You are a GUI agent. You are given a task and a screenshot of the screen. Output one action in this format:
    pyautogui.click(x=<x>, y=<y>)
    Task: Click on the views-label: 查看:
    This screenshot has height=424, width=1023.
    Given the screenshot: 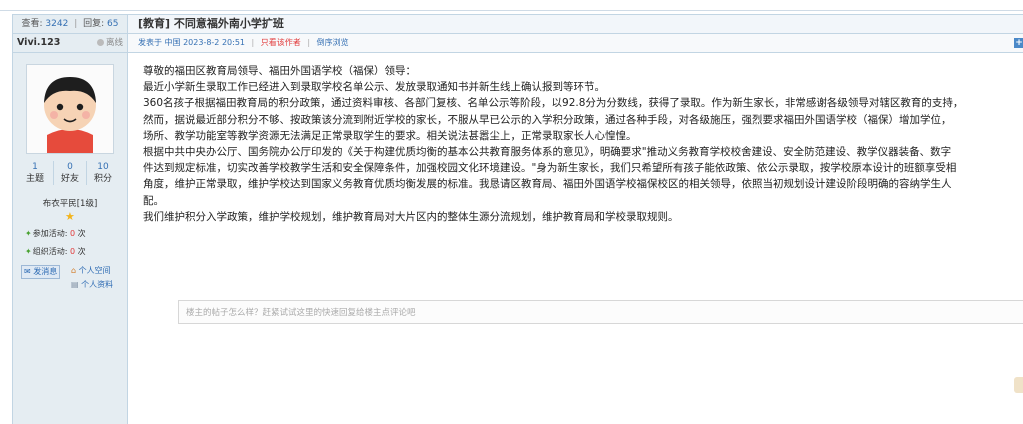 What is the action you would take?
    pyautogui.click(x=32, y=24)
    